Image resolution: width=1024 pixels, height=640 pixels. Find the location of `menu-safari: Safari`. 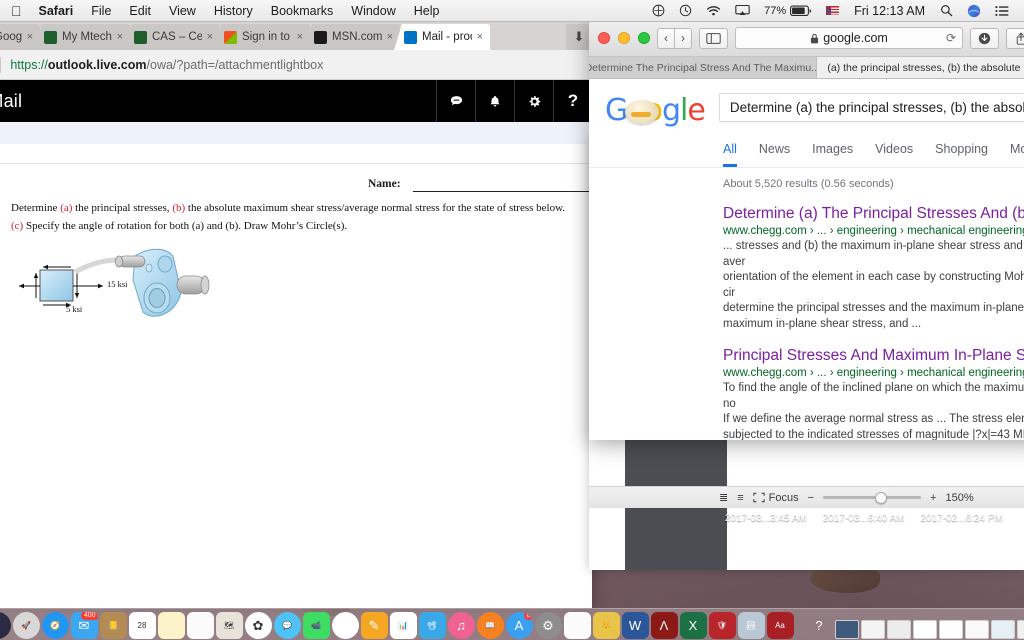

menu-safari: Safari is located at coordinates (56, 11).